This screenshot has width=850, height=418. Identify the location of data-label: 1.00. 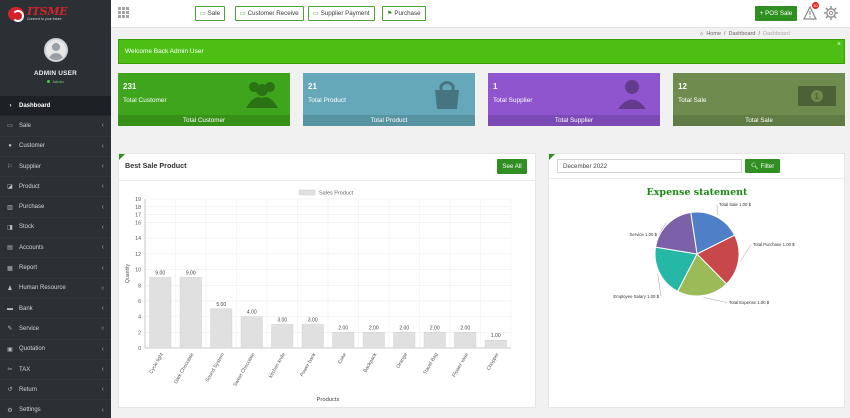
(496, 336).